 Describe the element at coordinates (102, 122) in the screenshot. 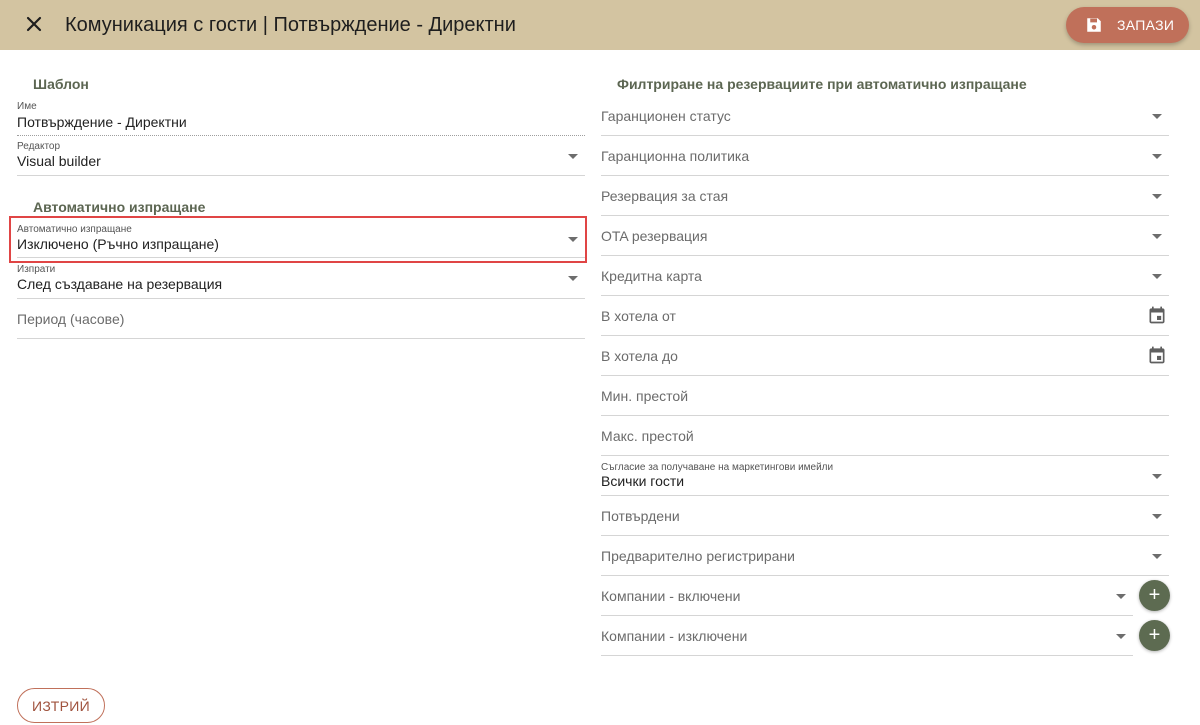

I see `name-field-value: Потвърждение - Директни` at that location.